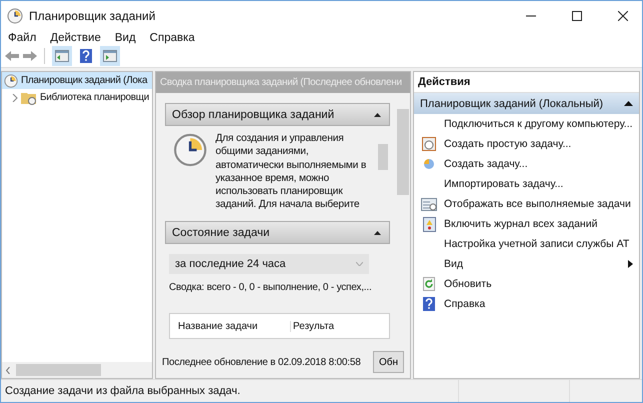 The height and width of the screenshot is (403, 643). Describe the element at coordinates (429, 224) in the screenshot. I see `log-icon` at that location.